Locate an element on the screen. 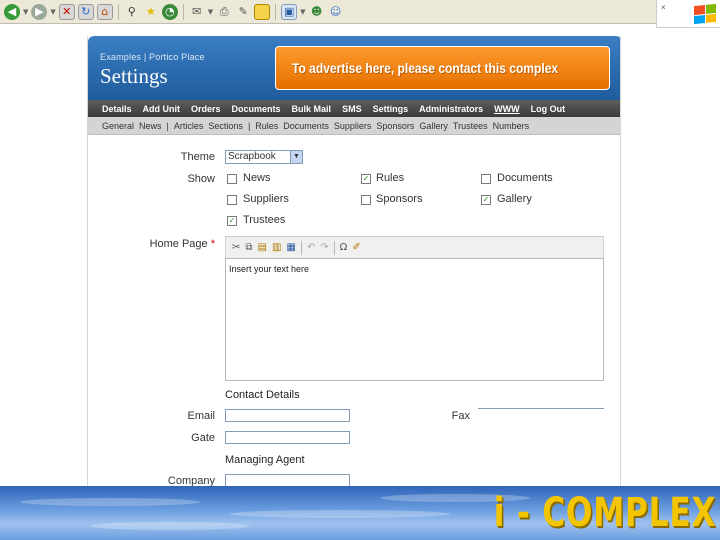 This screenshot has width=720, height=540. subnav-trustees: Trustees is located at coordinates (470, 126).